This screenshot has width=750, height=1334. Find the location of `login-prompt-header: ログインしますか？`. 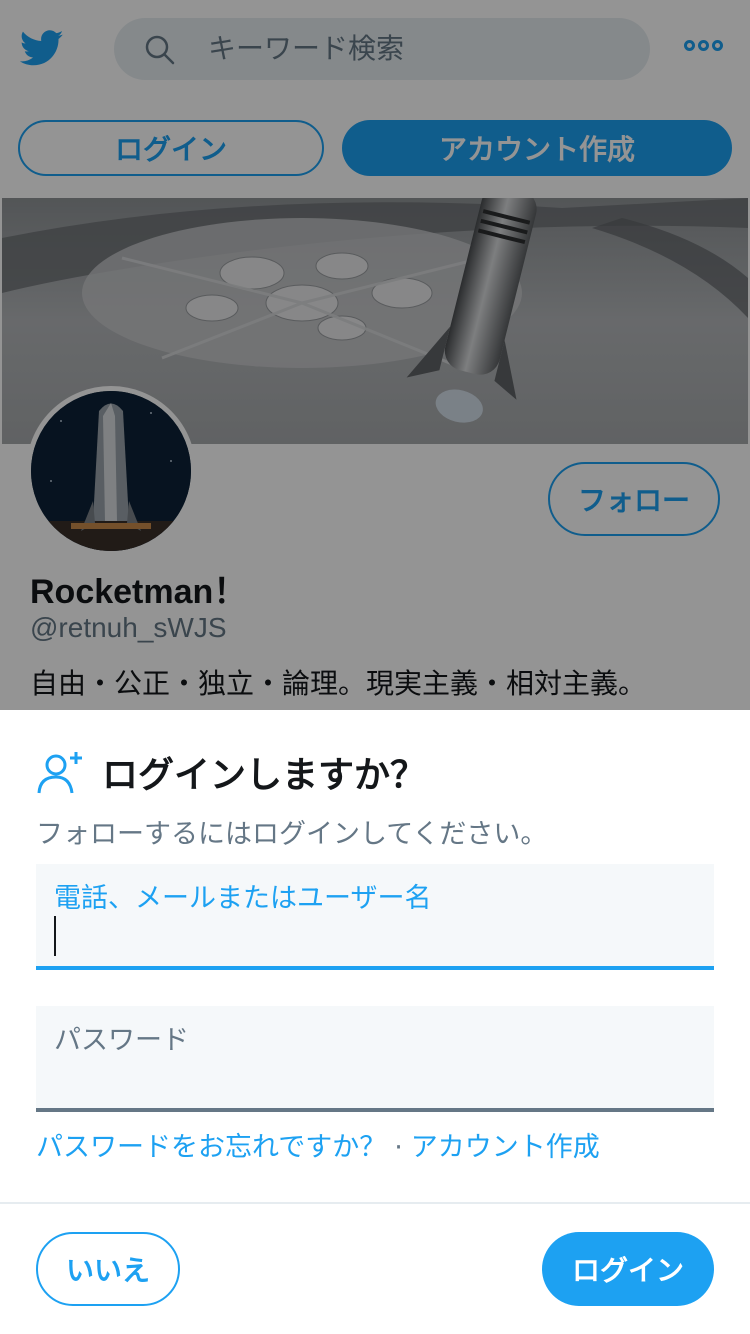

login-prompt-header: ログインしますか？ is located at coordinates (231, 772).